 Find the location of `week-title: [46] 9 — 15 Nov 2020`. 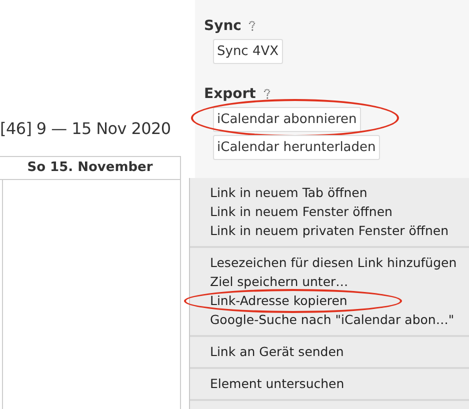

week-title: [46] 9 — 15 Nov 2020 is located at coordinates (86, 128).